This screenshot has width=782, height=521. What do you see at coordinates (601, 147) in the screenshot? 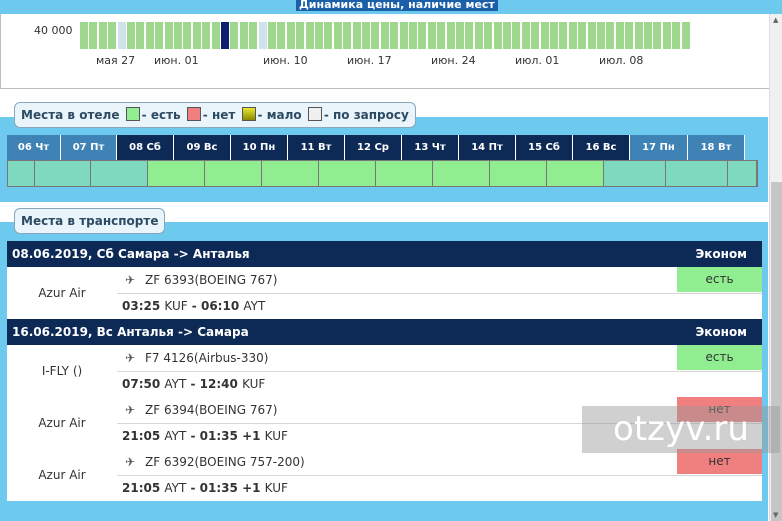
I see `hotel-day-header: 16 Вс` at bounding box center [601, 147].